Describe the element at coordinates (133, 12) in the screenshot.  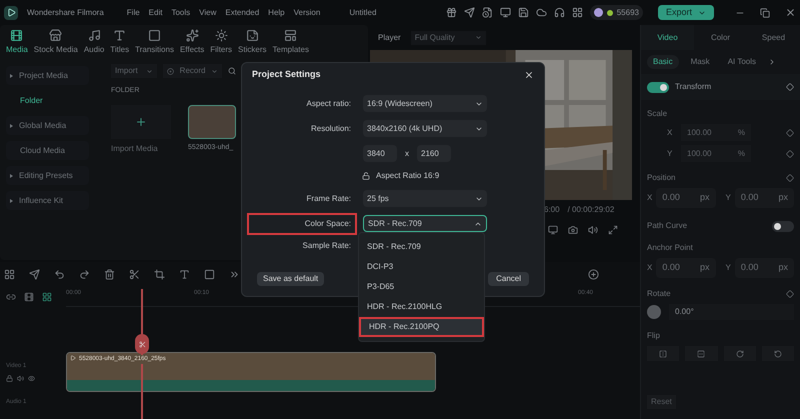
I see `menu-item: File` at that location.